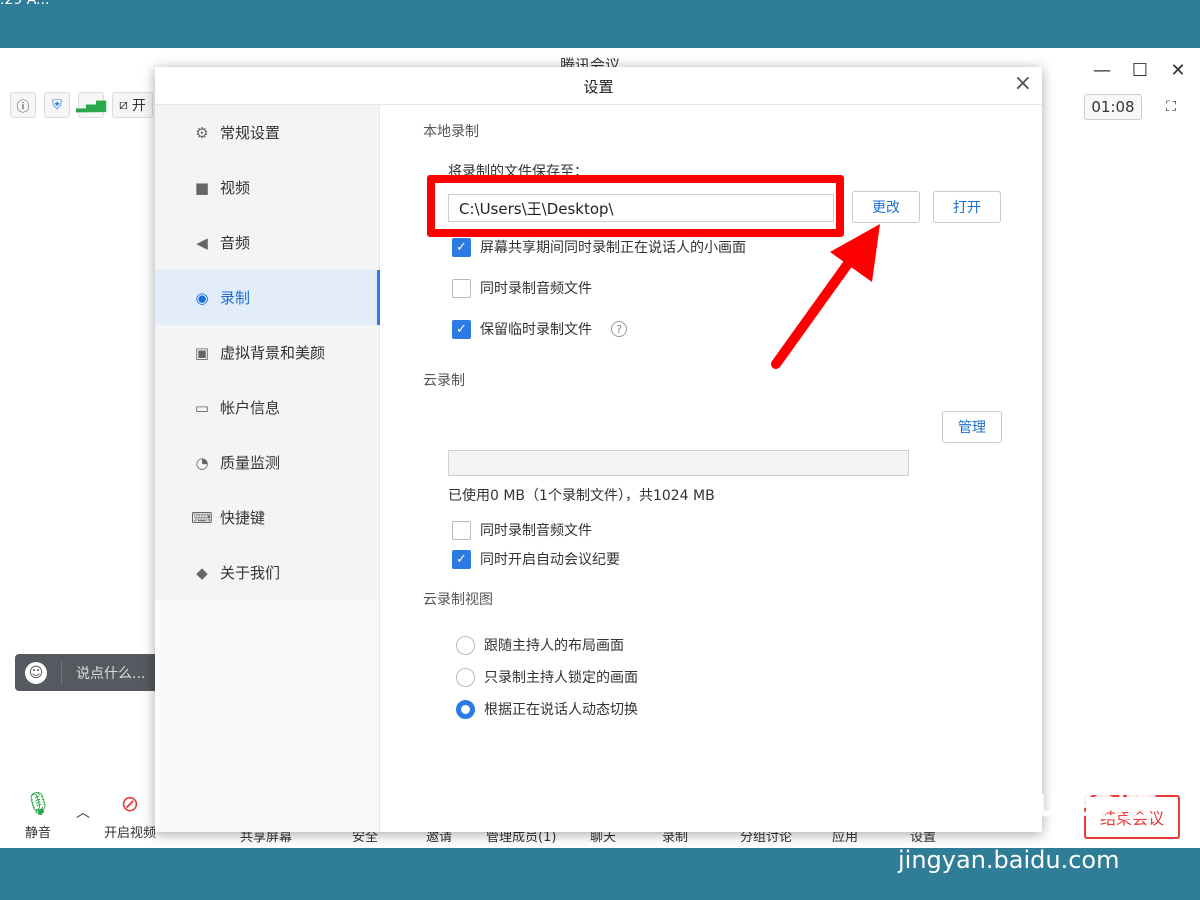  Describe the element at coordinates (458, 600) in the screenshot. I see `cloud-view-title: 云录制视图` at that location.